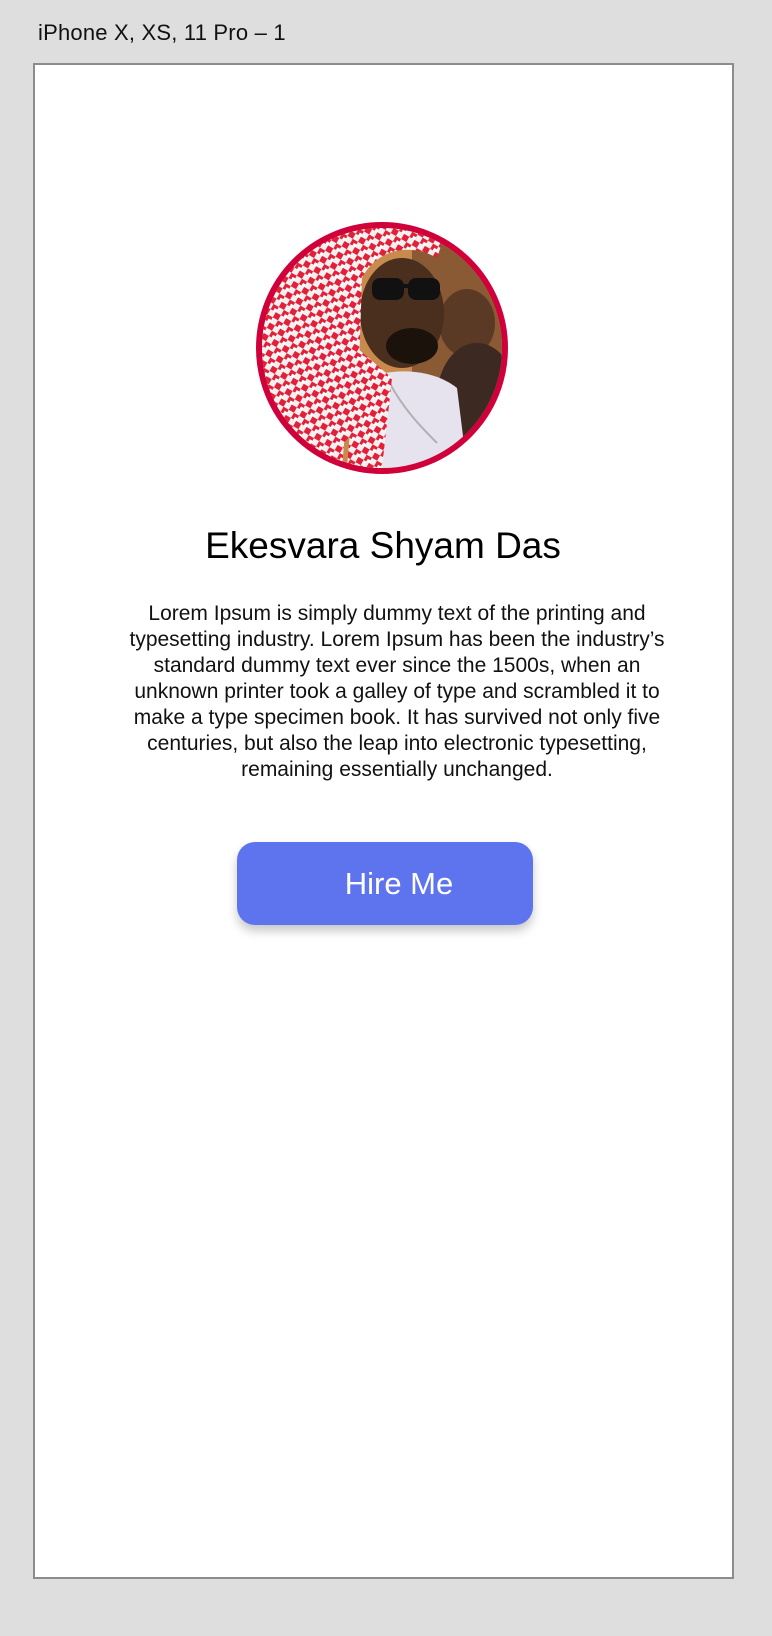 Image resolution: width=772 pixels, height=1636 pixels. I want to click on hire-me-button: Hire Me, so click(385, 883).